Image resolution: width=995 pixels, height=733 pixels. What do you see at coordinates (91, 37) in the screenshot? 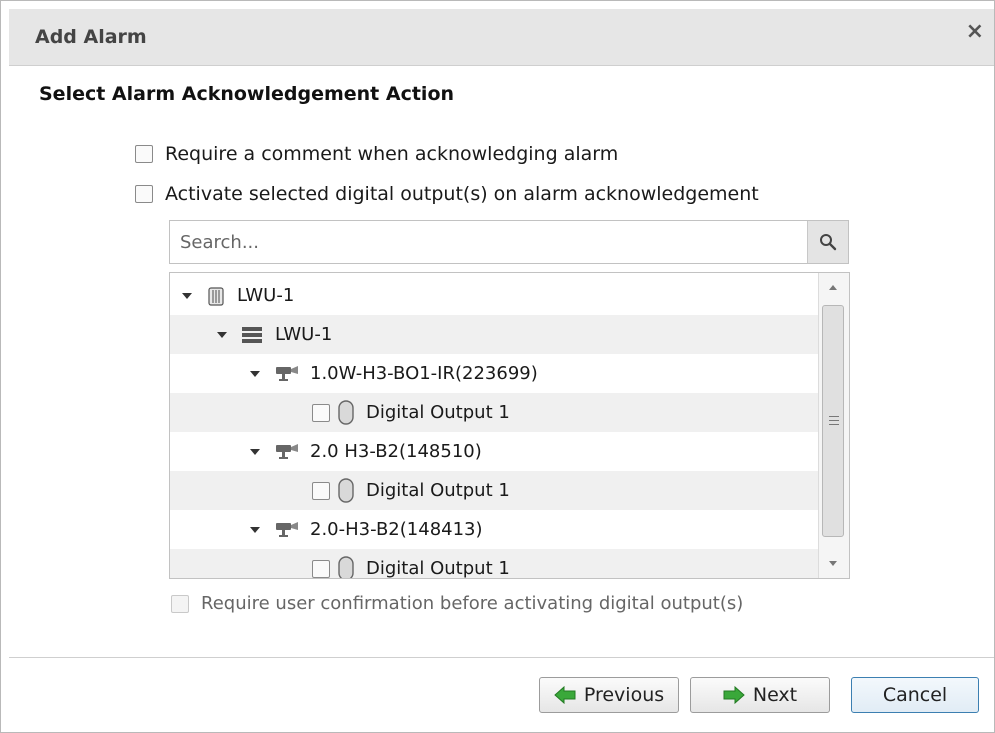
I see `dialog-title: Add Alarm` at bounding box center [91, 37].